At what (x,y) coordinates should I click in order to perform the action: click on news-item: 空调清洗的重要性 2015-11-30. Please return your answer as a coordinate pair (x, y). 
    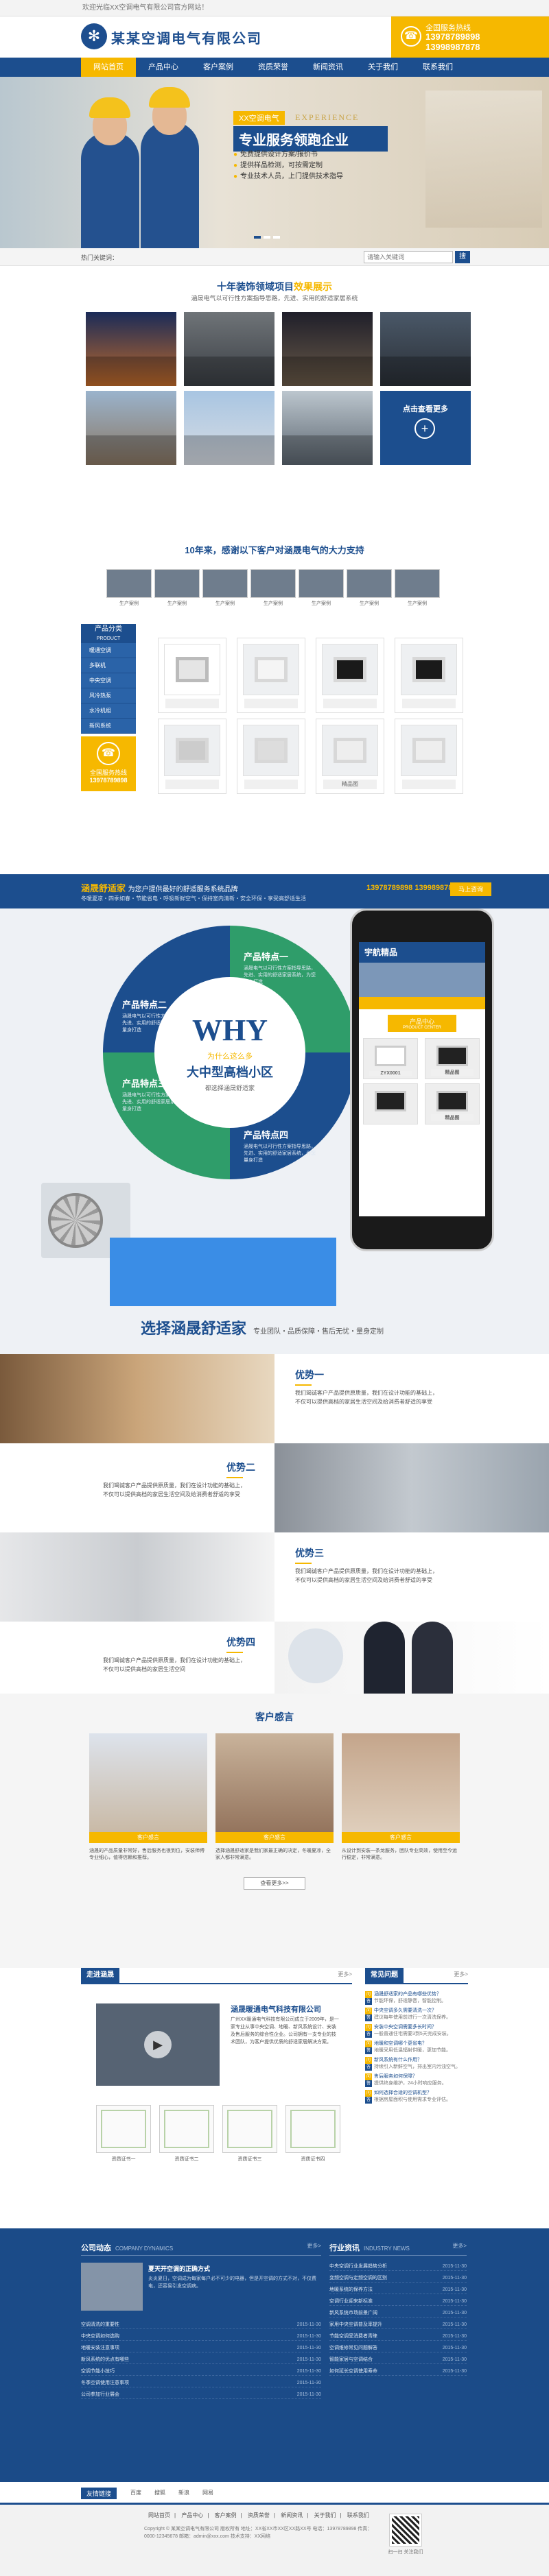
    Looking at the image, I should click on (201, 2325).